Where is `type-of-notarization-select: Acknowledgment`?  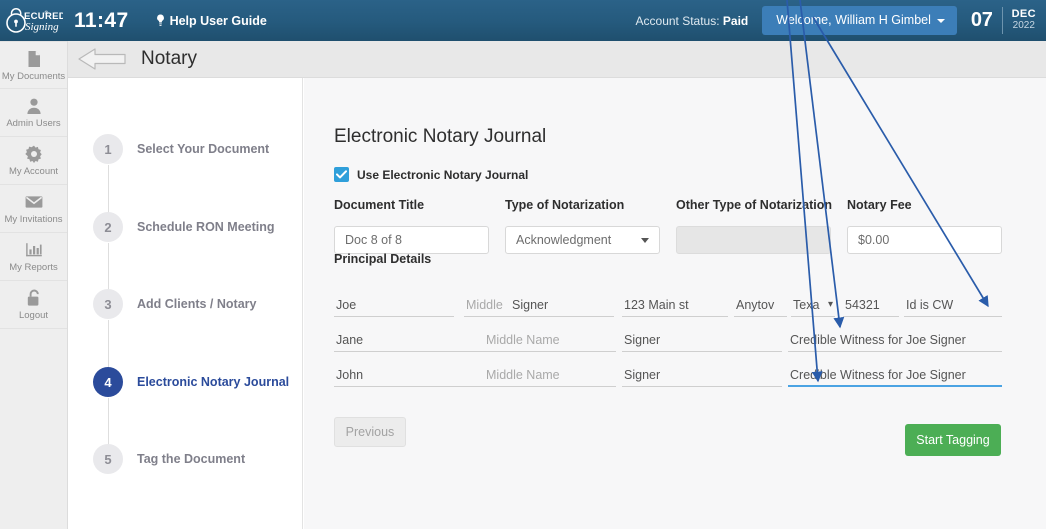
type-of-notarization-select: Acknowledgment is located at coordinates (582, 240).